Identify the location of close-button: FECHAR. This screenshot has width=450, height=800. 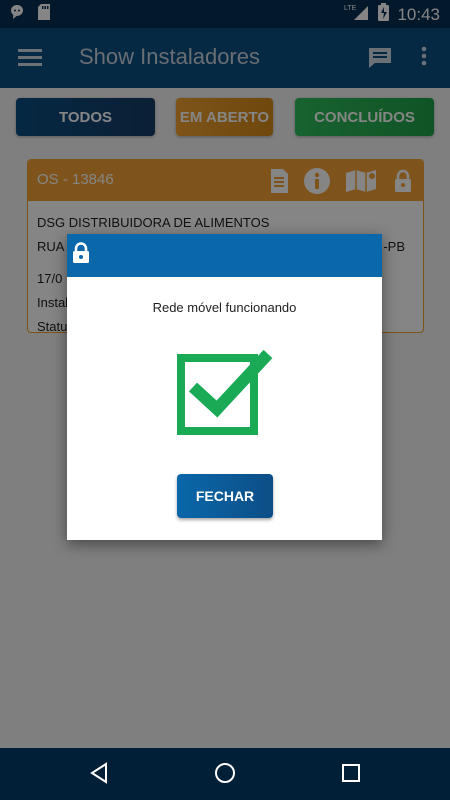
(225, 496).